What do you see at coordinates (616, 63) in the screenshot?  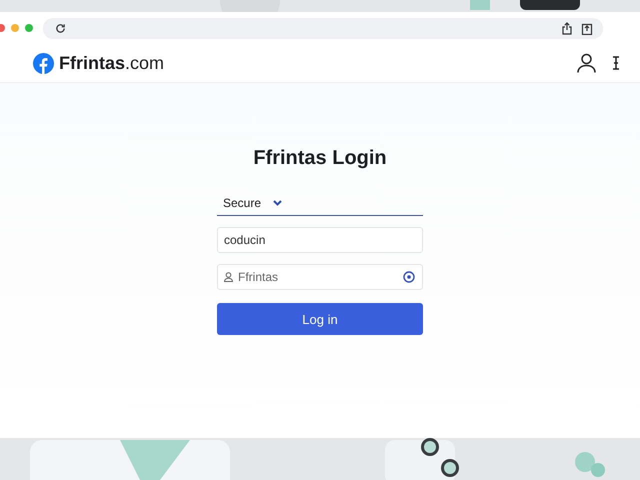 I see `text-cursor-icon` at bounding box center [616, 63].